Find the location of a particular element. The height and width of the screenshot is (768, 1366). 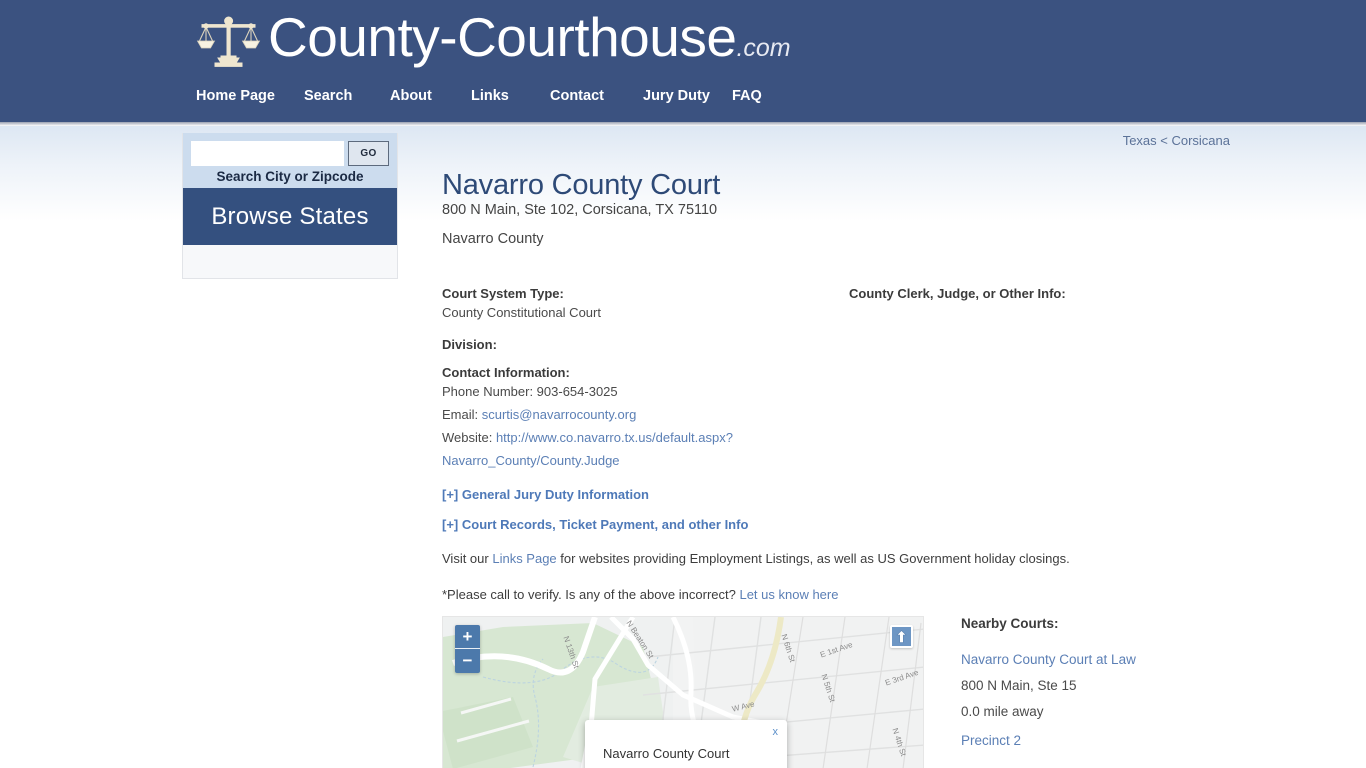

nearby-court-distance: 0.0 mile away is located at coordinates (1002, 711).